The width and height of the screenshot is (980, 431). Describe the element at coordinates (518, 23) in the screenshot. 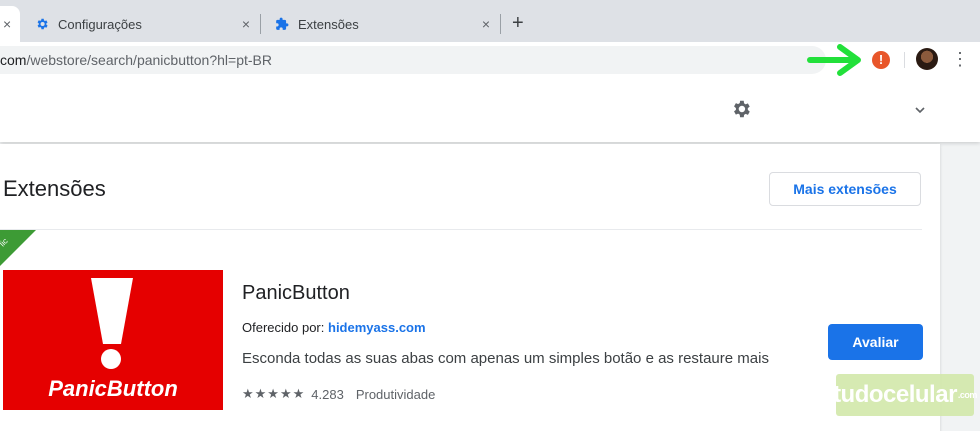

I see `new-tab-button: +` at that location.